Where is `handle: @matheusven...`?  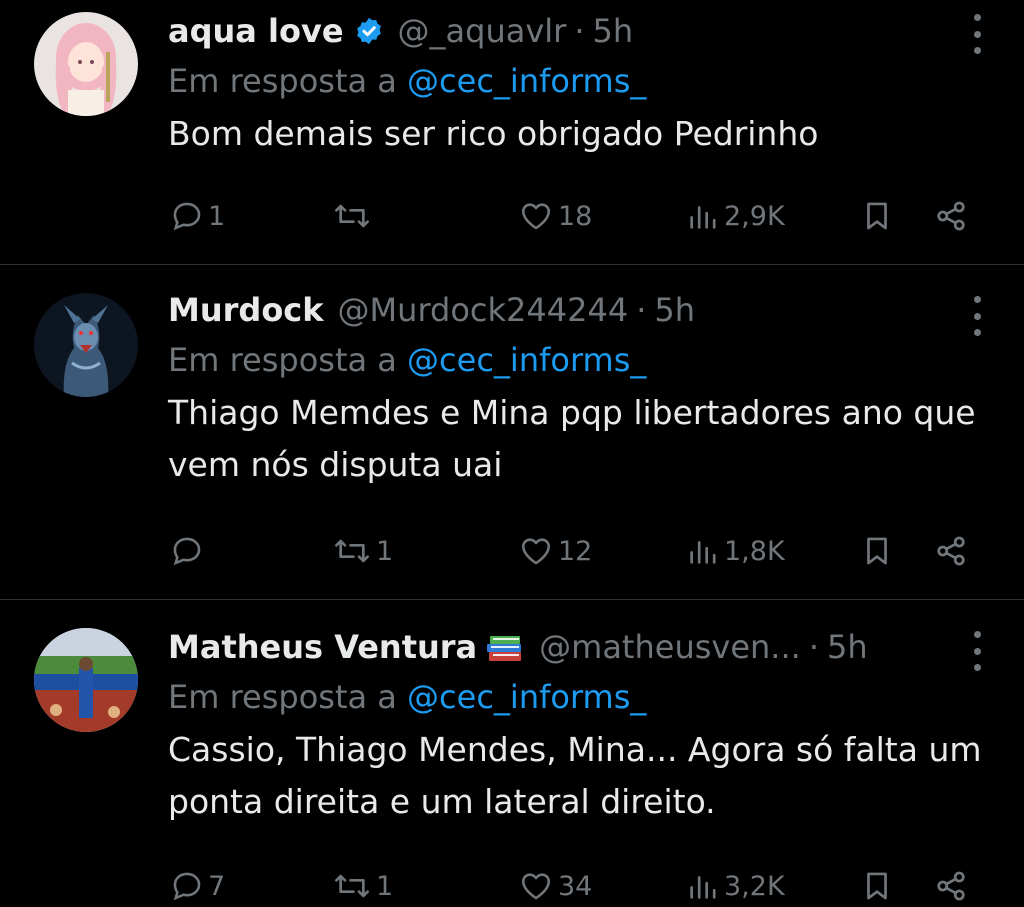
handle: @matheusven... is located at coordinates (670, 647).